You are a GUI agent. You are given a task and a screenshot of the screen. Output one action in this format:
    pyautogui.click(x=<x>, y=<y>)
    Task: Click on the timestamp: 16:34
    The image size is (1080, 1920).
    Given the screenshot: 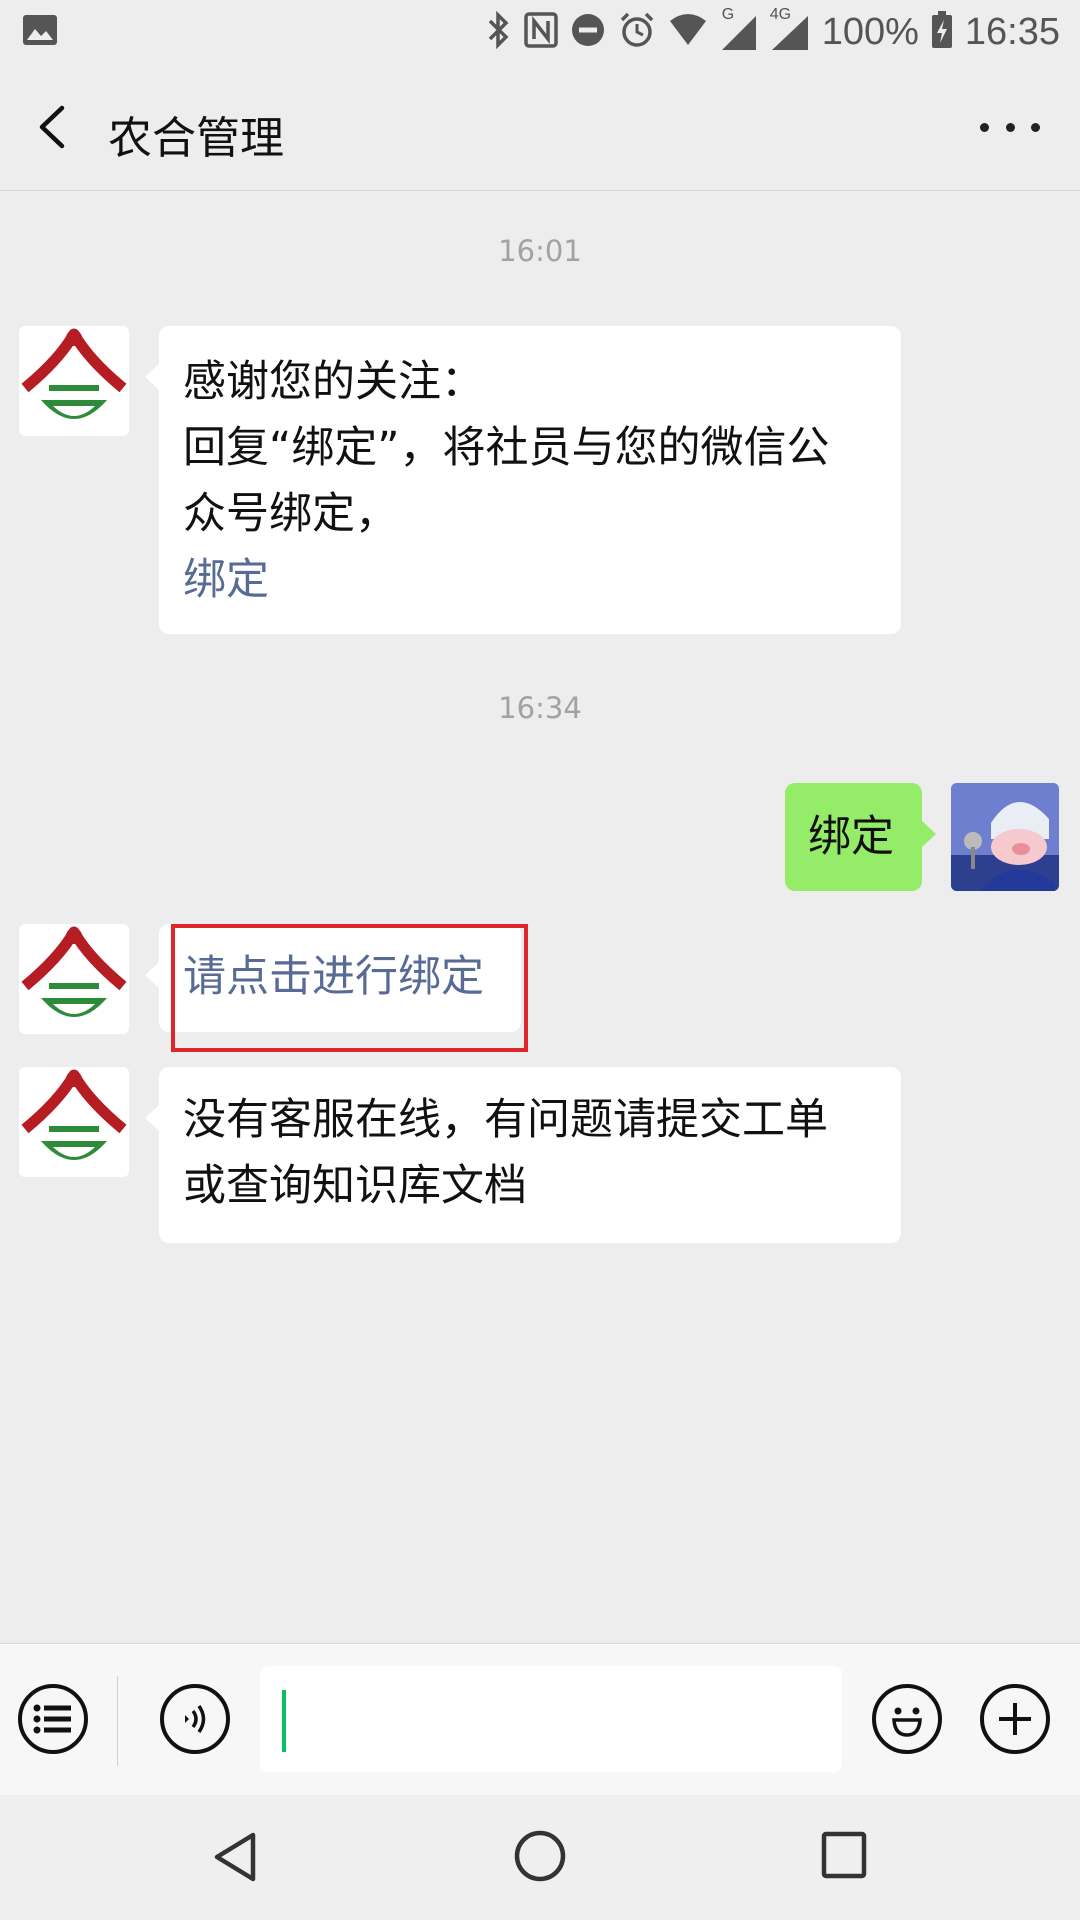 What is the action you would take?
    pyautogui.click(x=540, y=708)
    